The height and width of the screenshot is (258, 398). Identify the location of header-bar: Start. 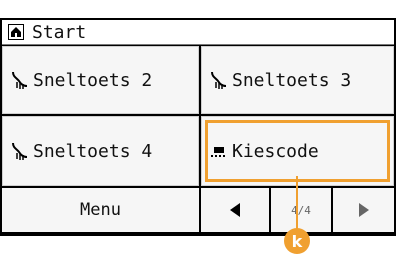
(198, 32).